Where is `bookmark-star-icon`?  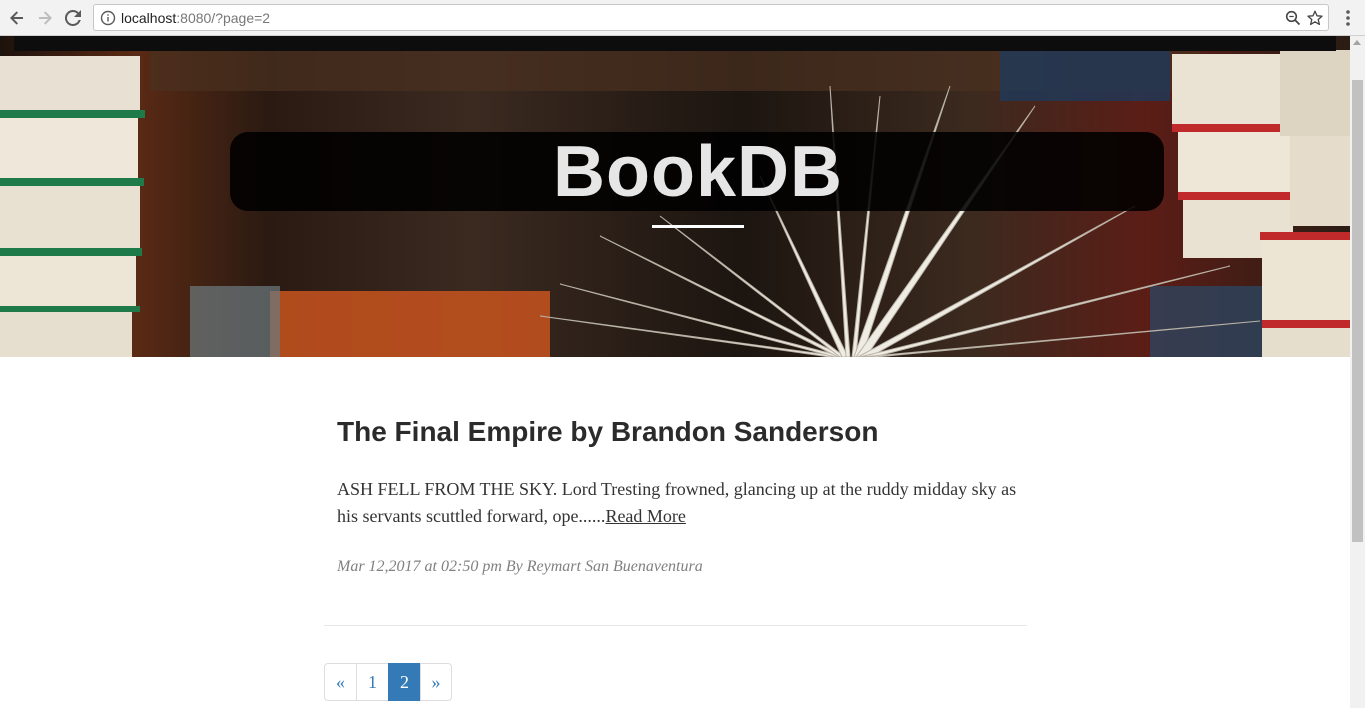
bookmark-star-icon is located at coordinates (1315, 18).